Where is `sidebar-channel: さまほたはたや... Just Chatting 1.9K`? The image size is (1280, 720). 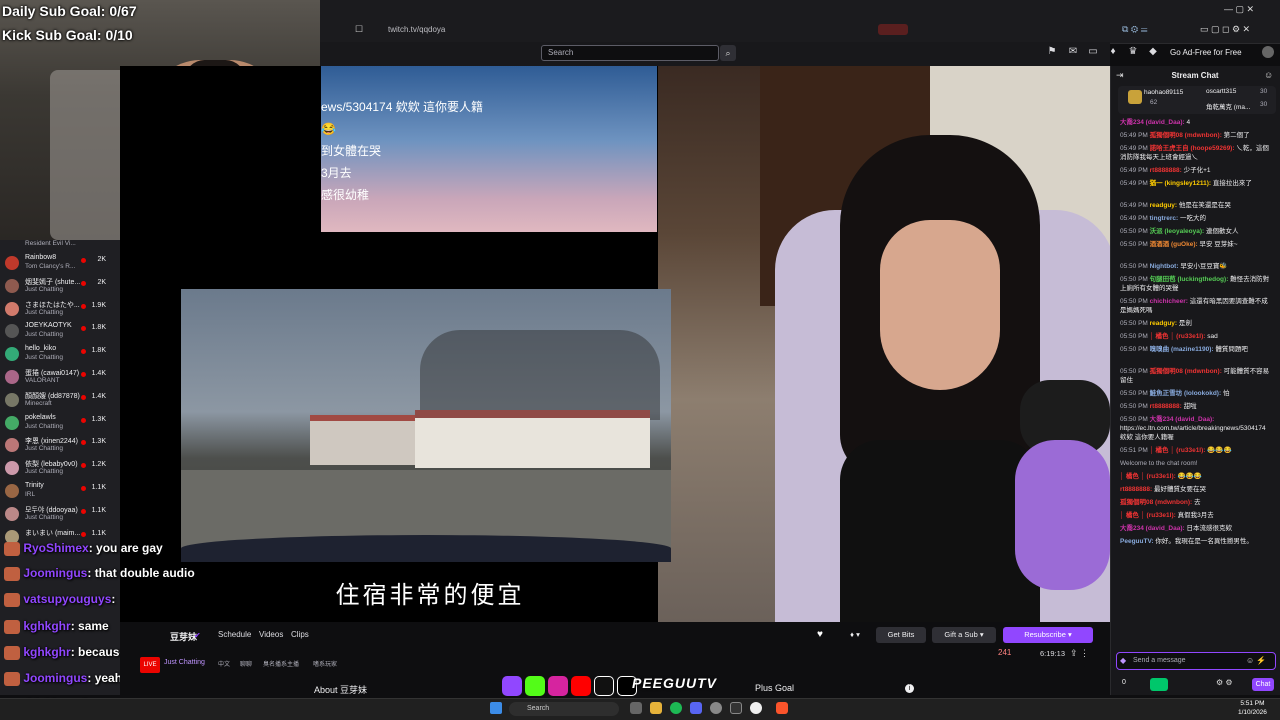
sidebar-channel: さまほたはたや... Just Chatting 1.9K is located at coordinates (60, 310).